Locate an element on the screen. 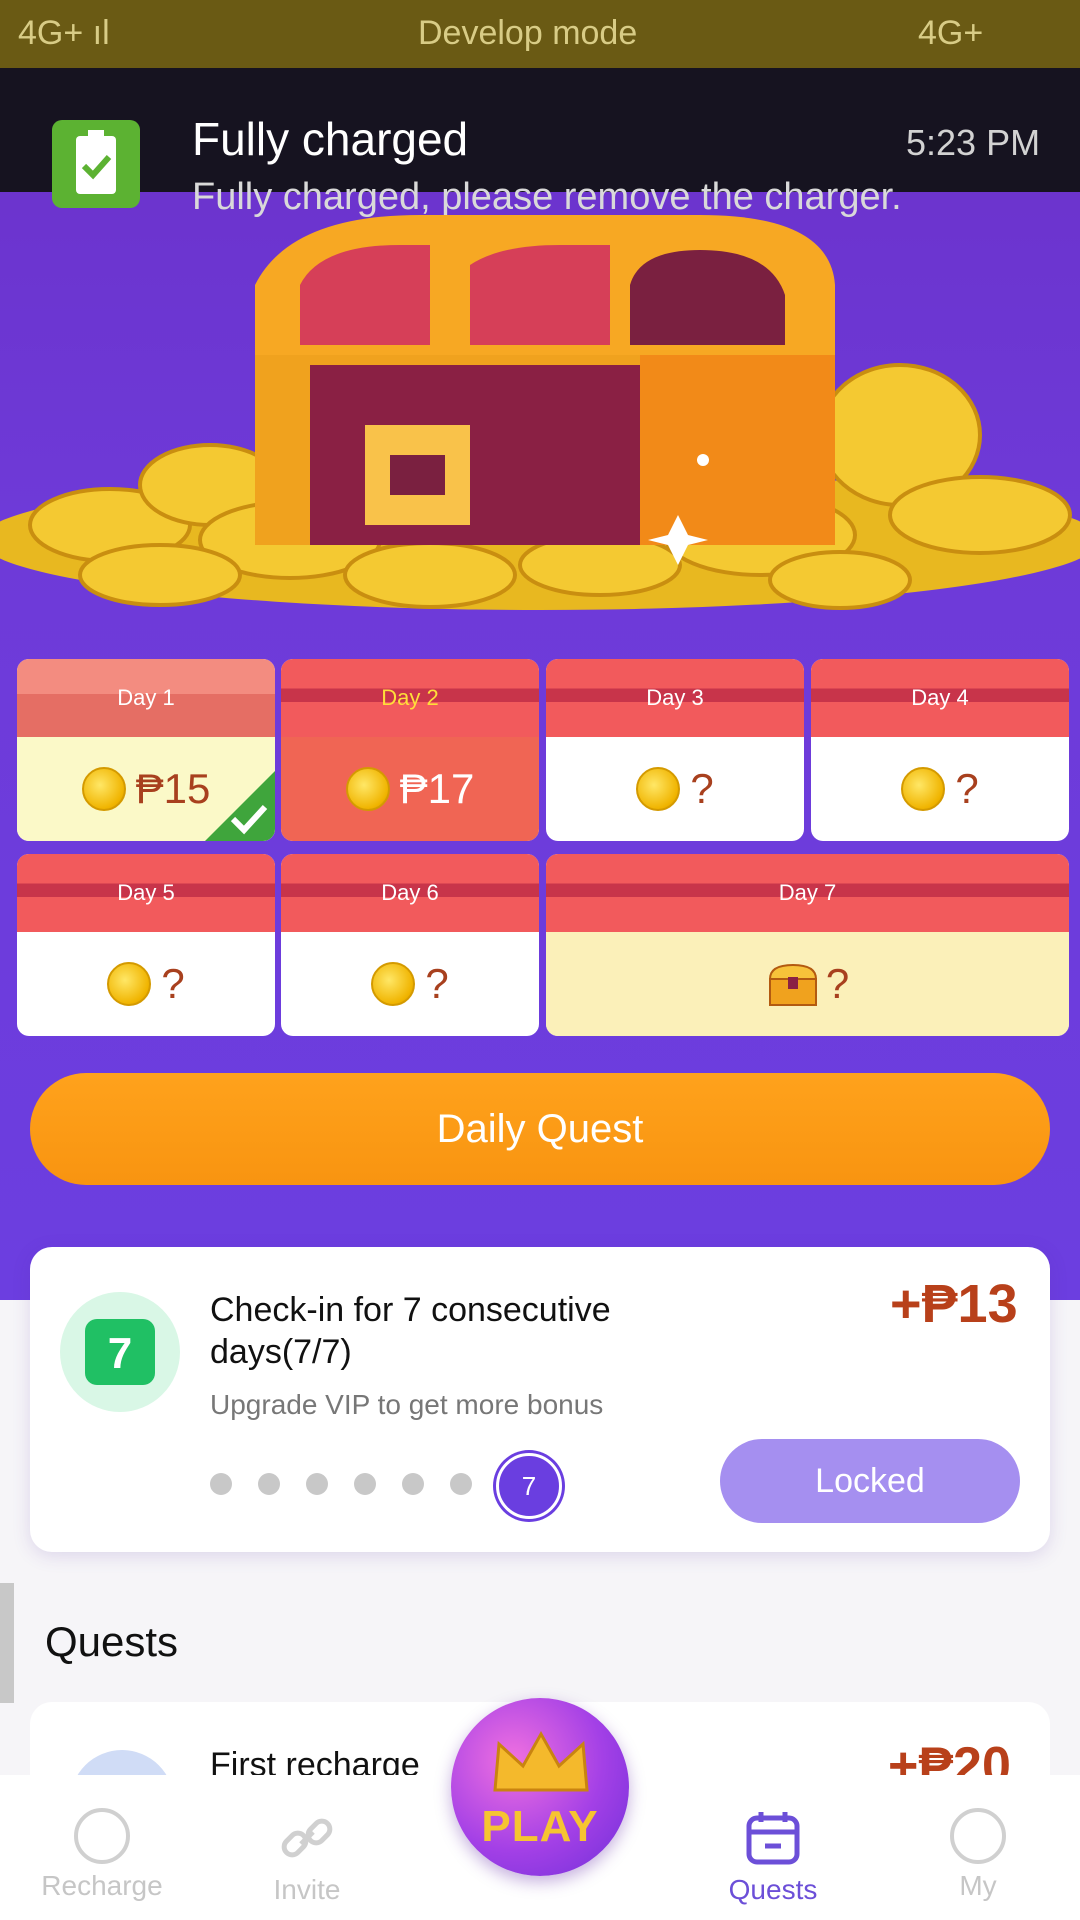 The width and height of the screenshot is (1080, 1920). play-button: PLAY is located at coordinates (540, 1787).